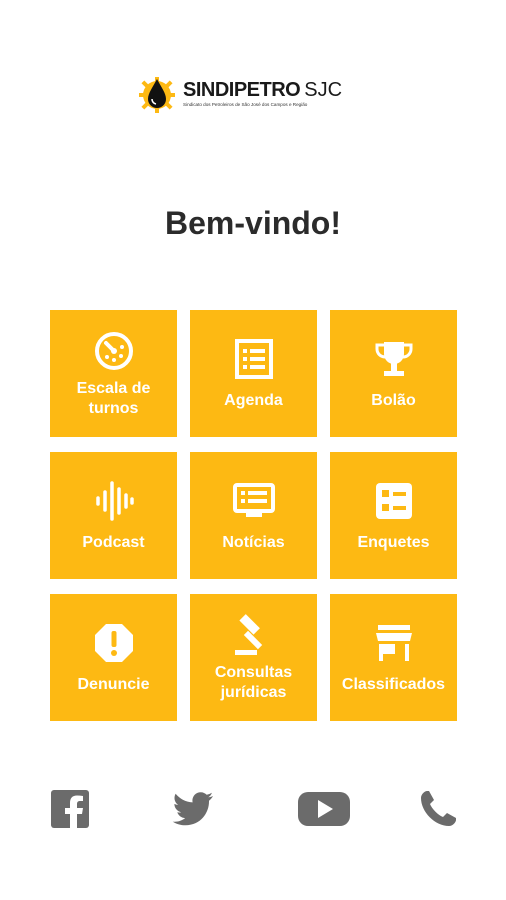  I want to click on tile-label: Notícias, so click(253, 542).